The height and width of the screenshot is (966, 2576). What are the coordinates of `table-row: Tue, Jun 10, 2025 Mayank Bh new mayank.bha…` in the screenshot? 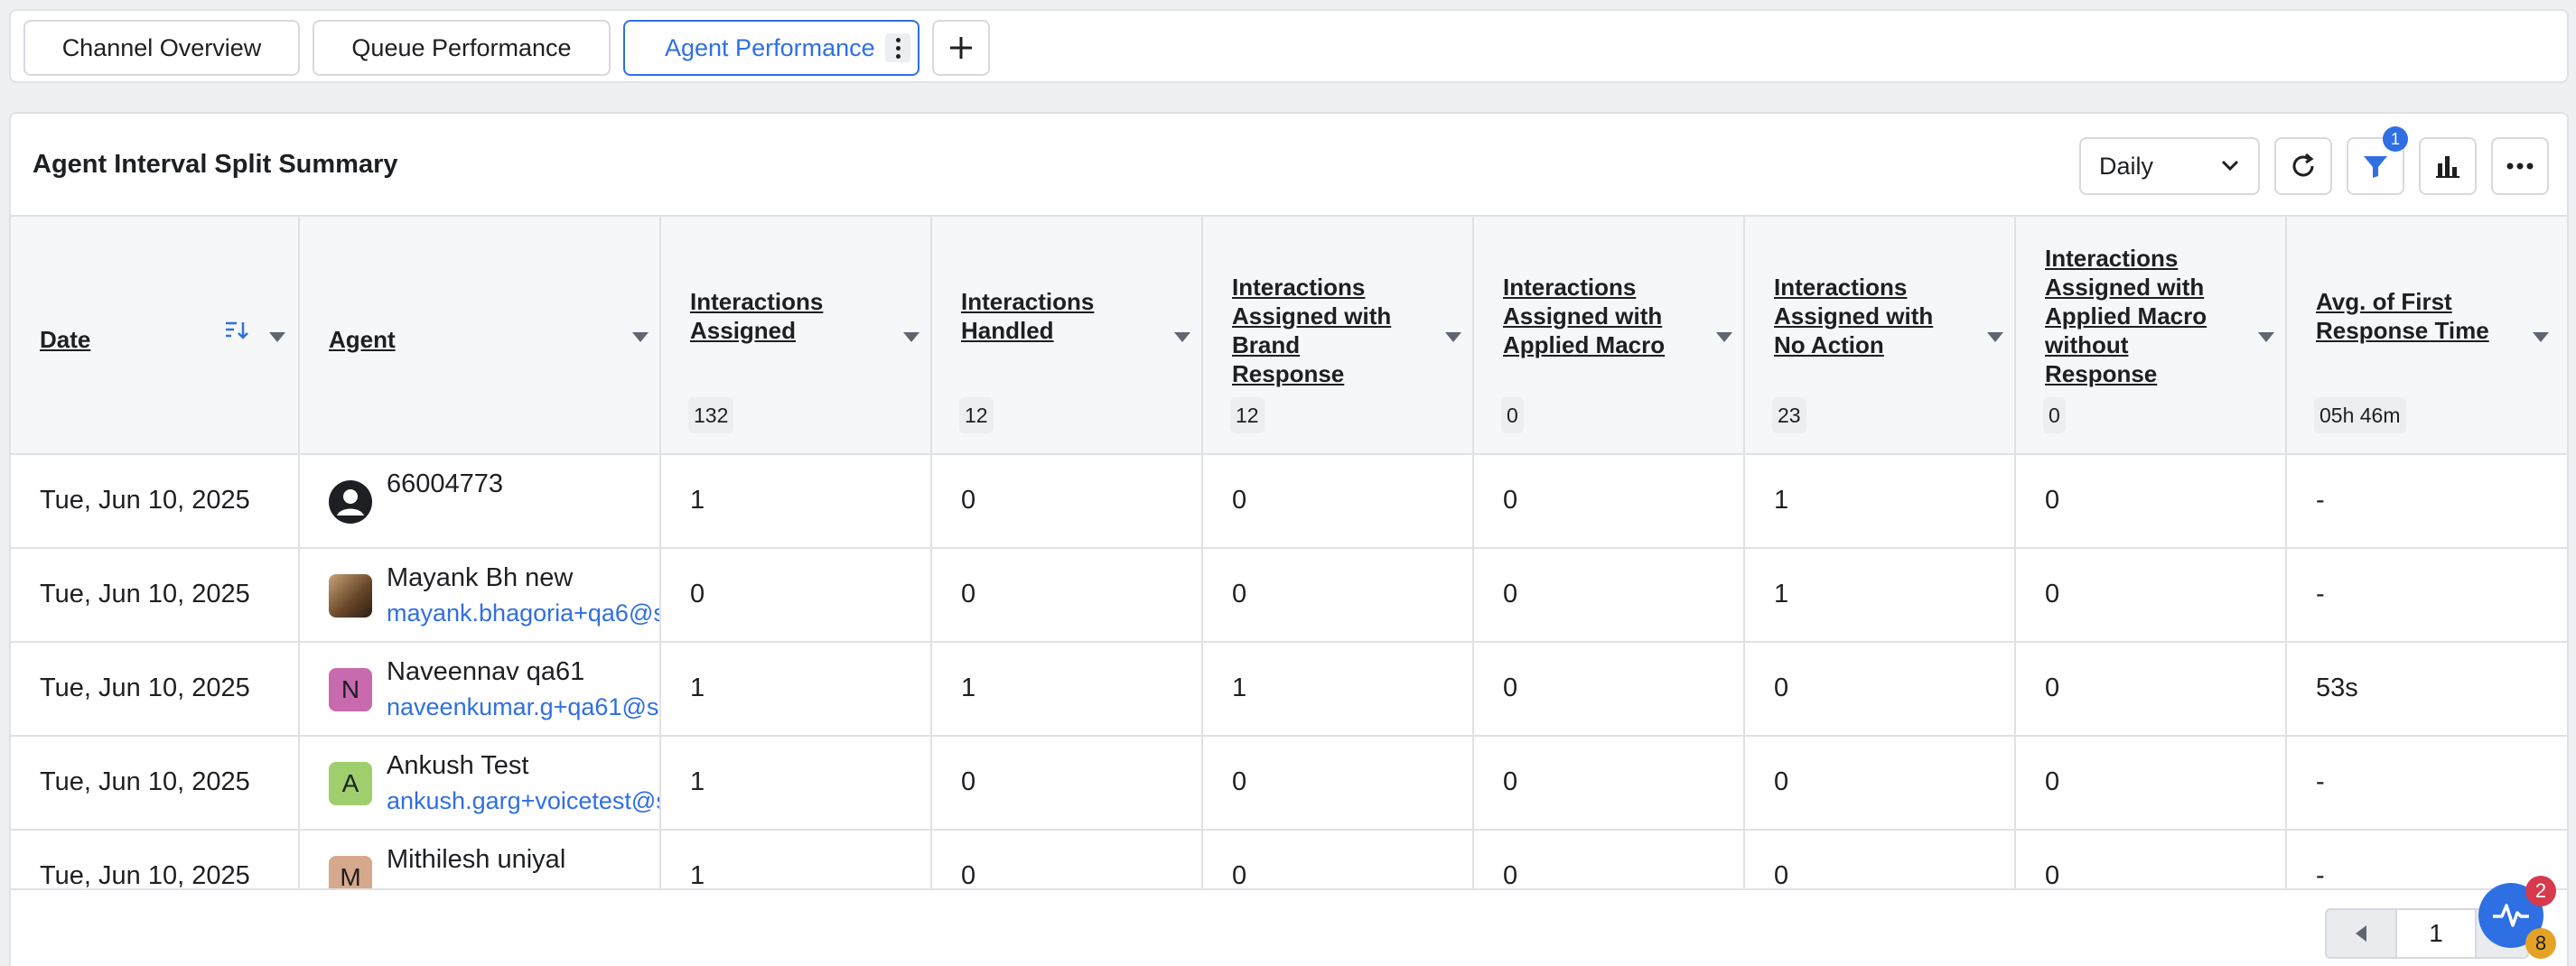 It's located at (1289, 596).